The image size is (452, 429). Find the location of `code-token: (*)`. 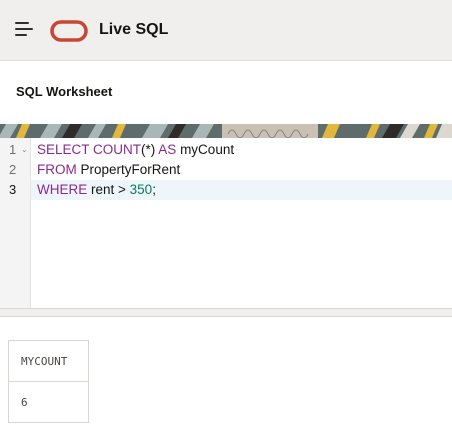

code-token: (*) is located at coordinates (150, 149).